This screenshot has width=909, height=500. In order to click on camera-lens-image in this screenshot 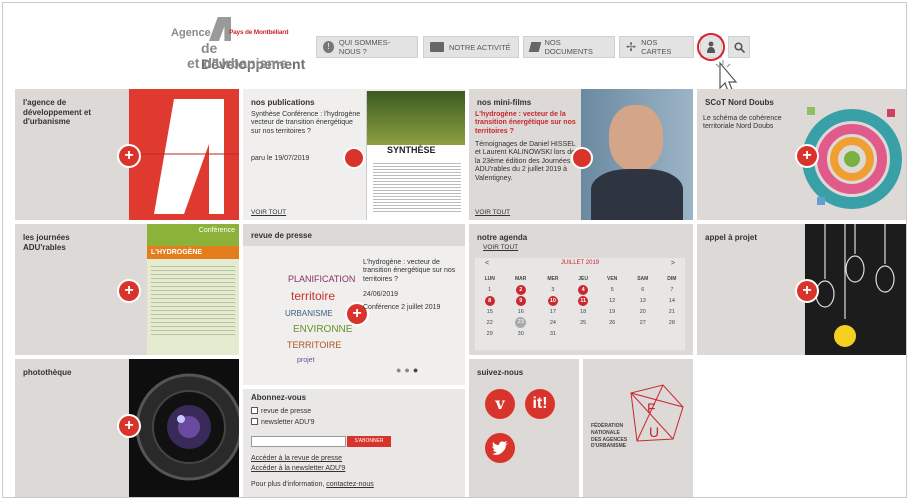, I will do `click(184, 428)`.